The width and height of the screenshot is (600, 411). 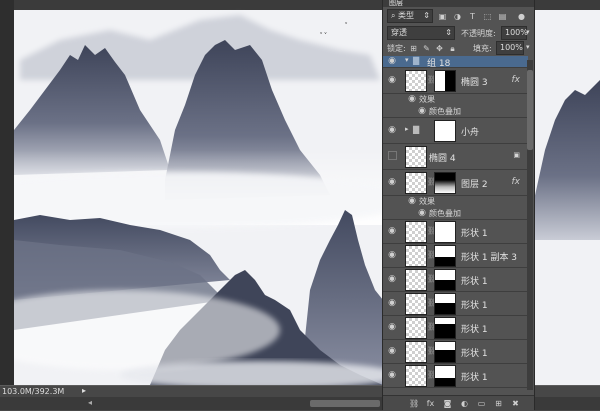 I want to click on adjustment-filter-icon: ◑, so click(x=457, y=16).